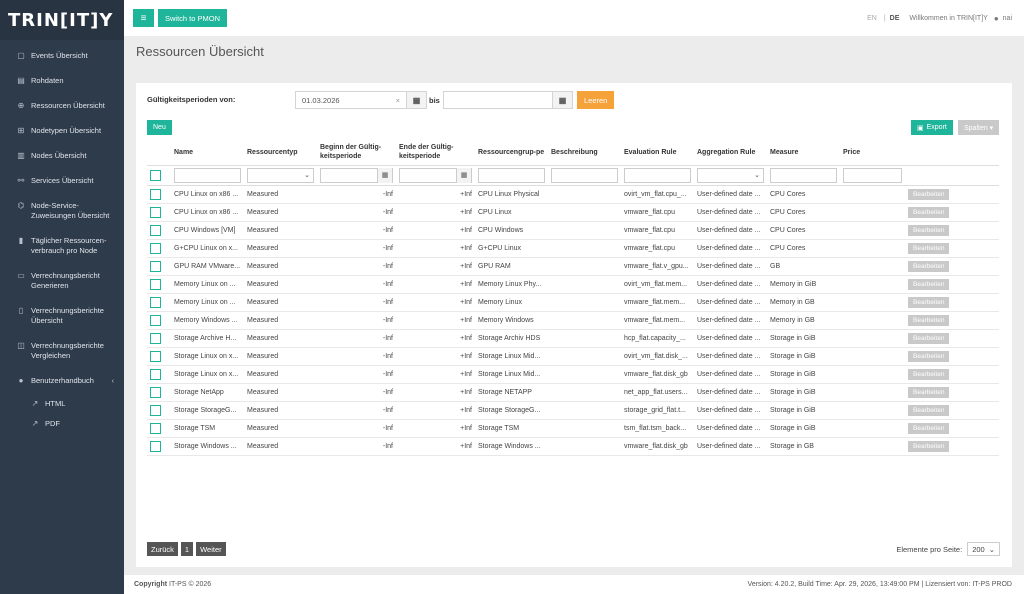  Describe the element at coordinates (511, 153) in the screenshot. I see `header-ressourcengruppe: Ressourcengrup-pe` at that location.